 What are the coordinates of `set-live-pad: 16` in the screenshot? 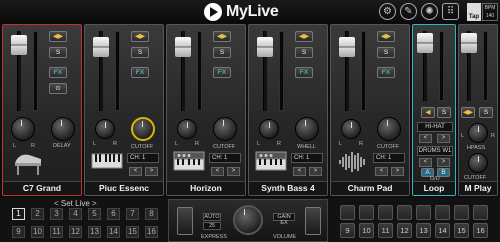 It's located at (151, 232).